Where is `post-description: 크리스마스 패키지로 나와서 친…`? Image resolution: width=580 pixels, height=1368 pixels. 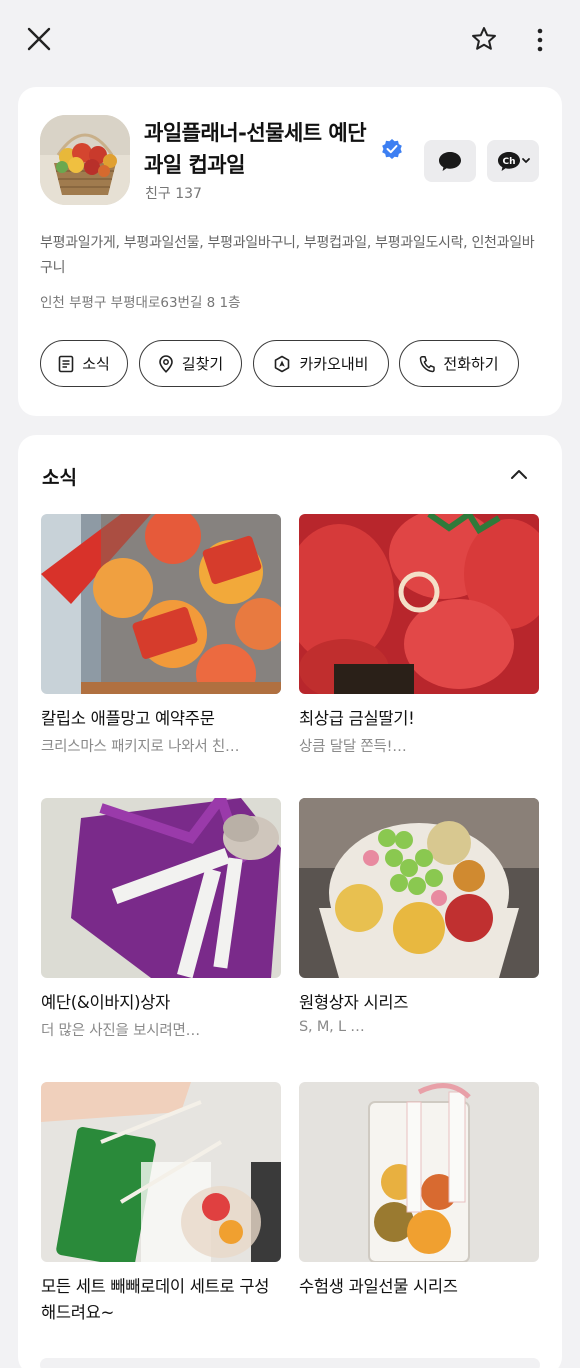
post-description: 크리스마스 패키지로 나와서 친… is located at coordinates (140, 747).